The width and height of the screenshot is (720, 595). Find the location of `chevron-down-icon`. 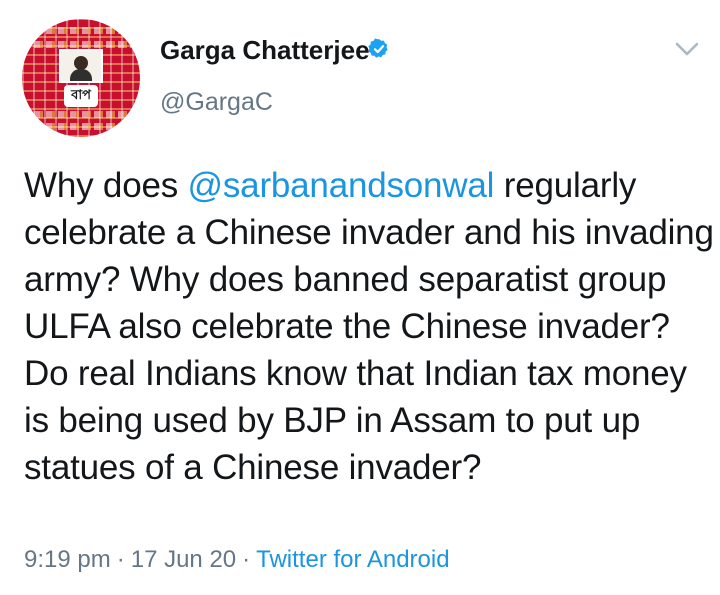

chevron-down-icon is located at coordinates (687, 49).